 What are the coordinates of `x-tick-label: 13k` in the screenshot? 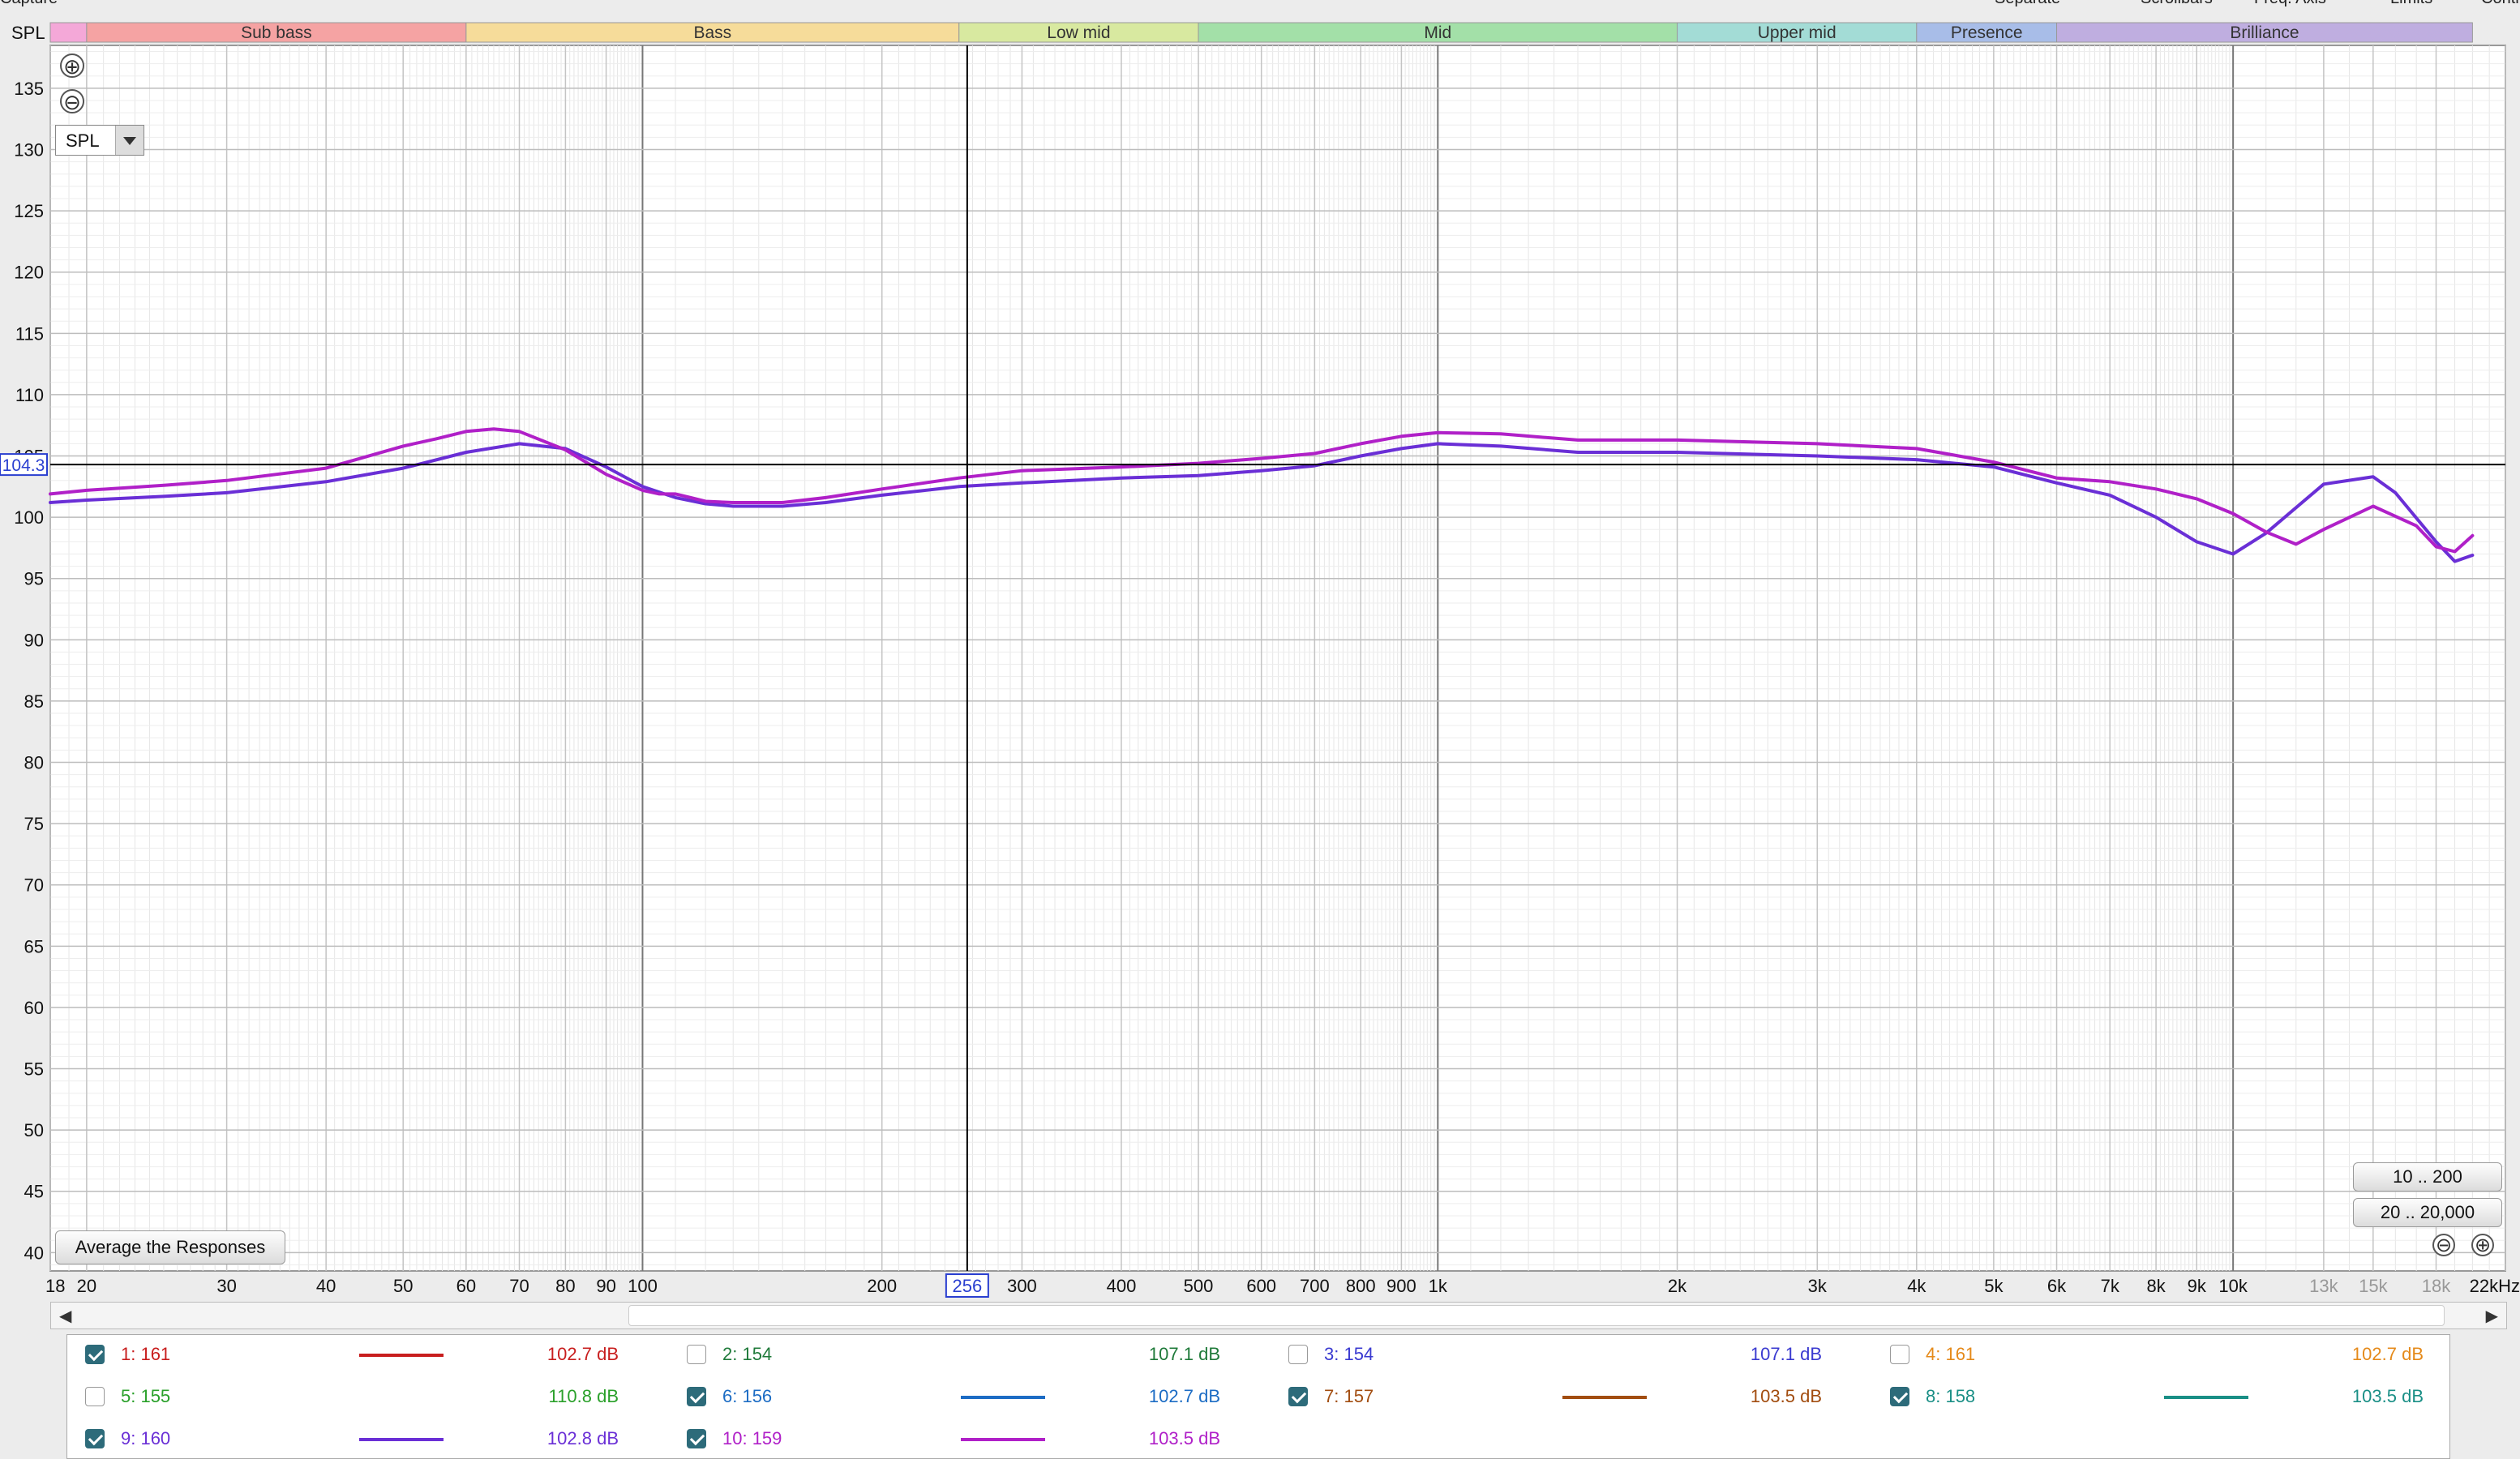 It's located at (2323, 1286).